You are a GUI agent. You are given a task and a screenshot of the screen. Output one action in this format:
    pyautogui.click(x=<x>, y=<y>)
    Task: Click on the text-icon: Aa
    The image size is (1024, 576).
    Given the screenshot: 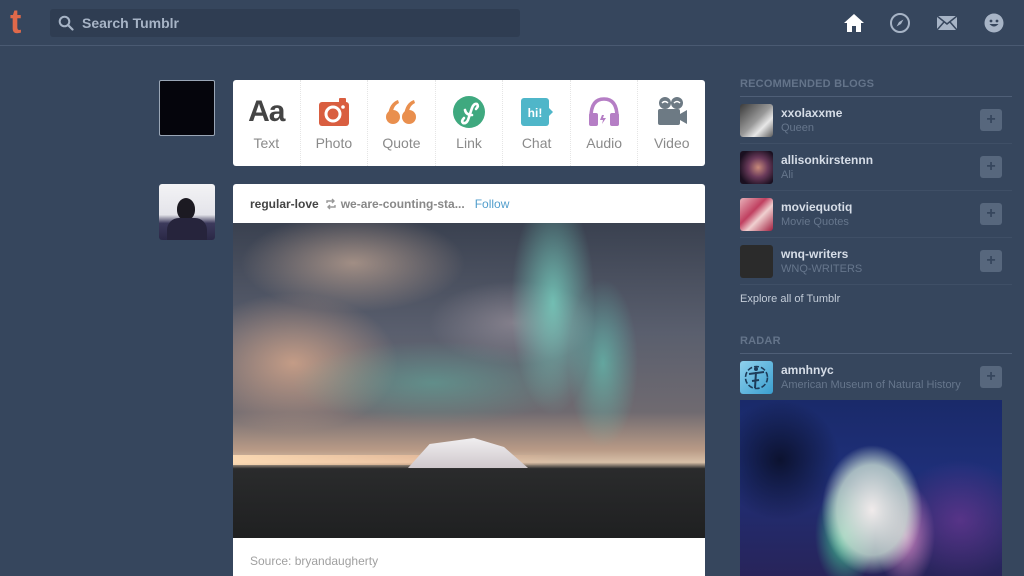 What is the action you would take?
    pyautogui.click(x=266, y=111)
    